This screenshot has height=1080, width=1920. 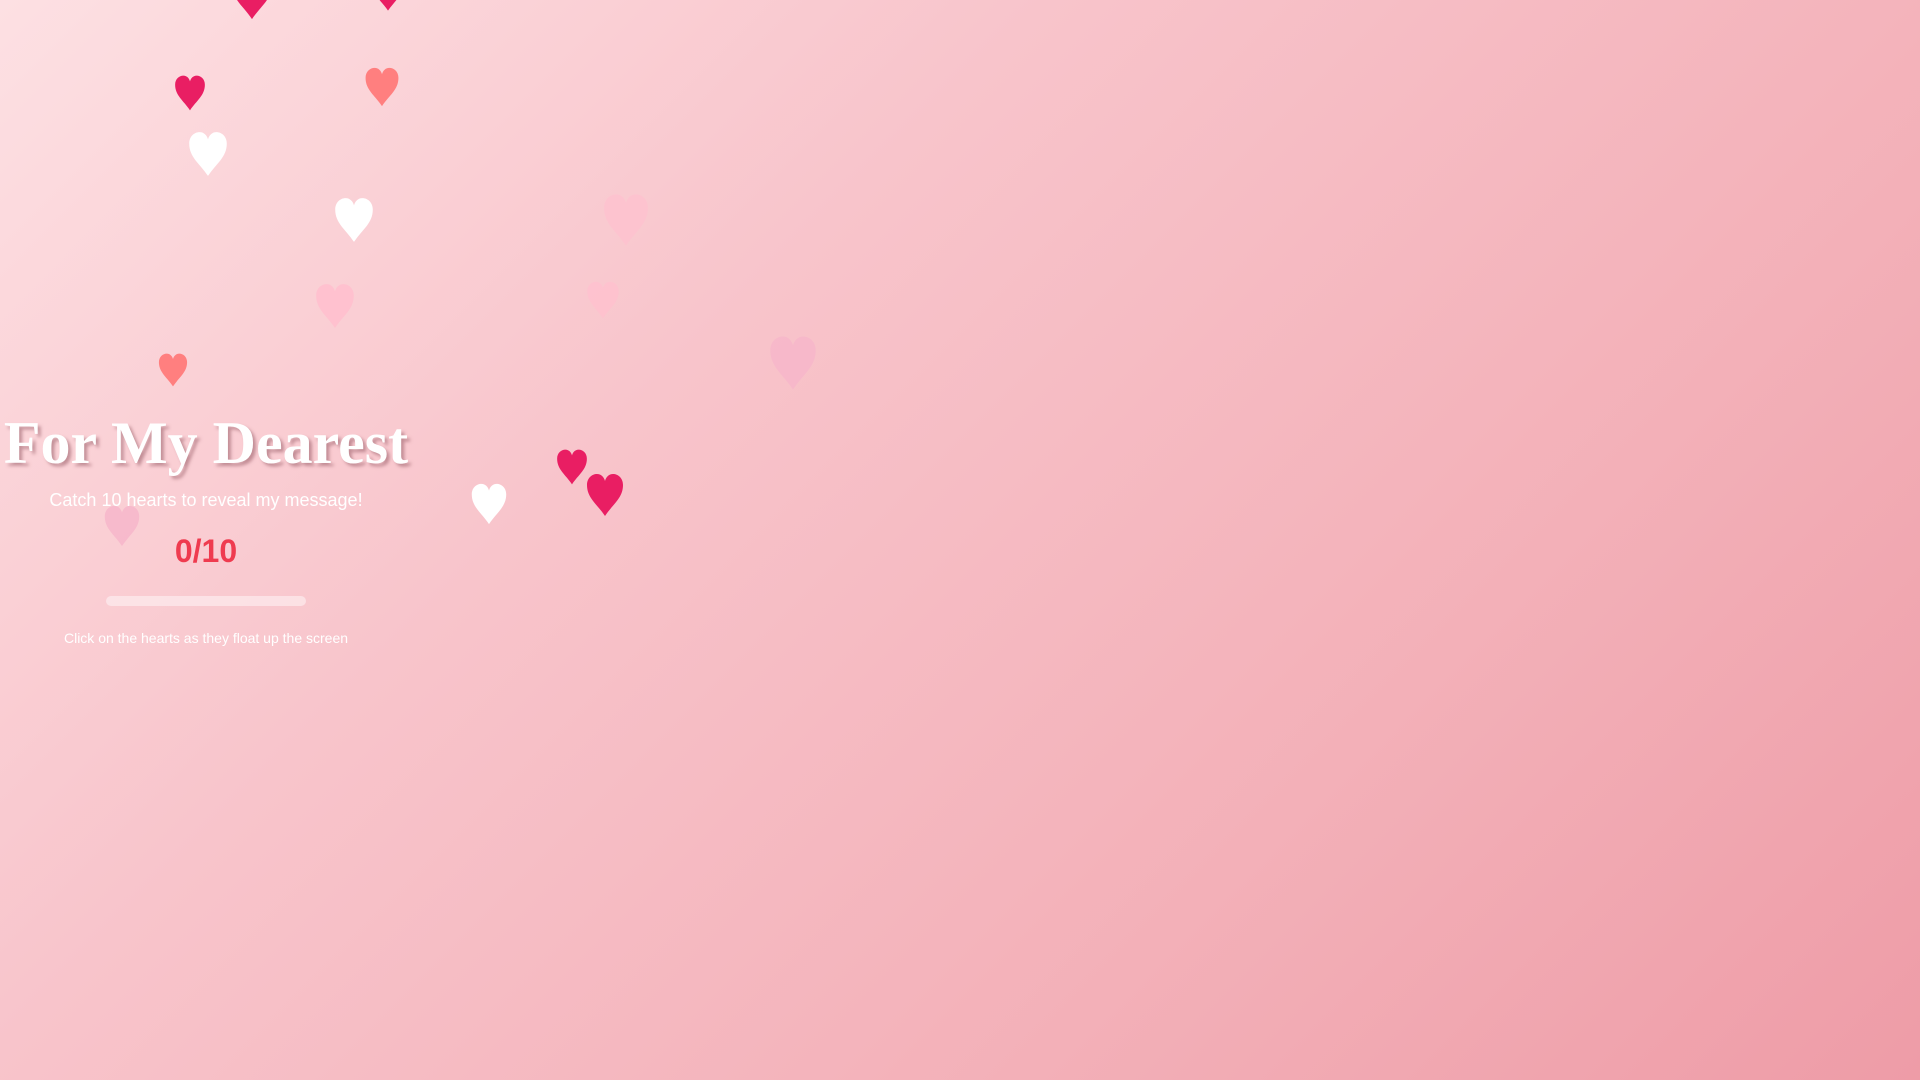 I want to click on page-title: For My Dearest, so click(x=206, y=443).